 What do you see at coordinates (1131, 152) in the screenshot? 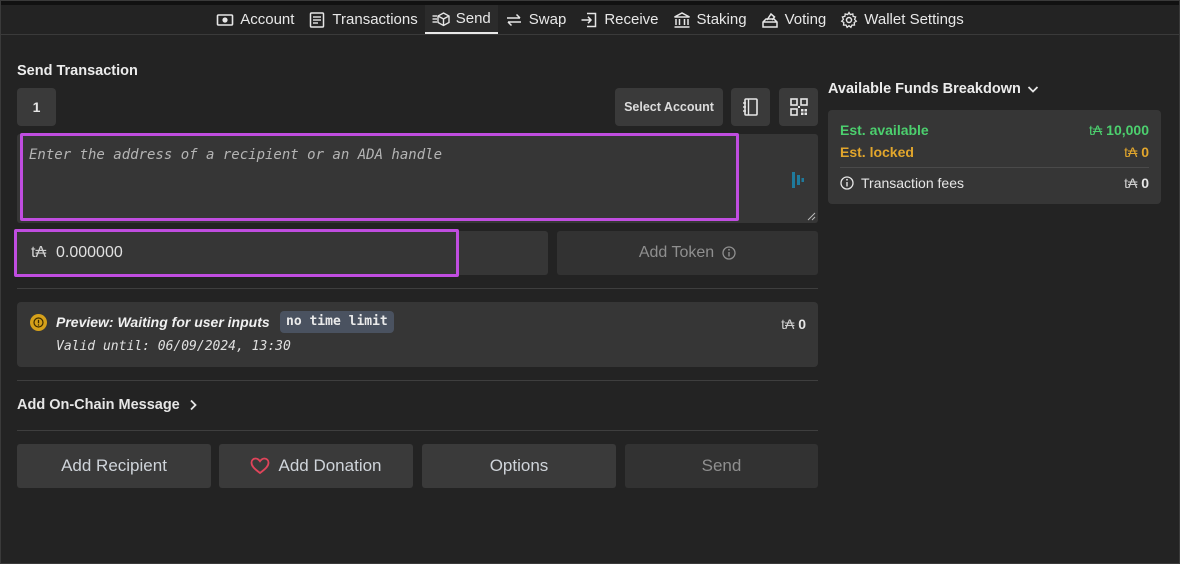
I see `locked-currency: t₳` at bounding box center [1131, 152].